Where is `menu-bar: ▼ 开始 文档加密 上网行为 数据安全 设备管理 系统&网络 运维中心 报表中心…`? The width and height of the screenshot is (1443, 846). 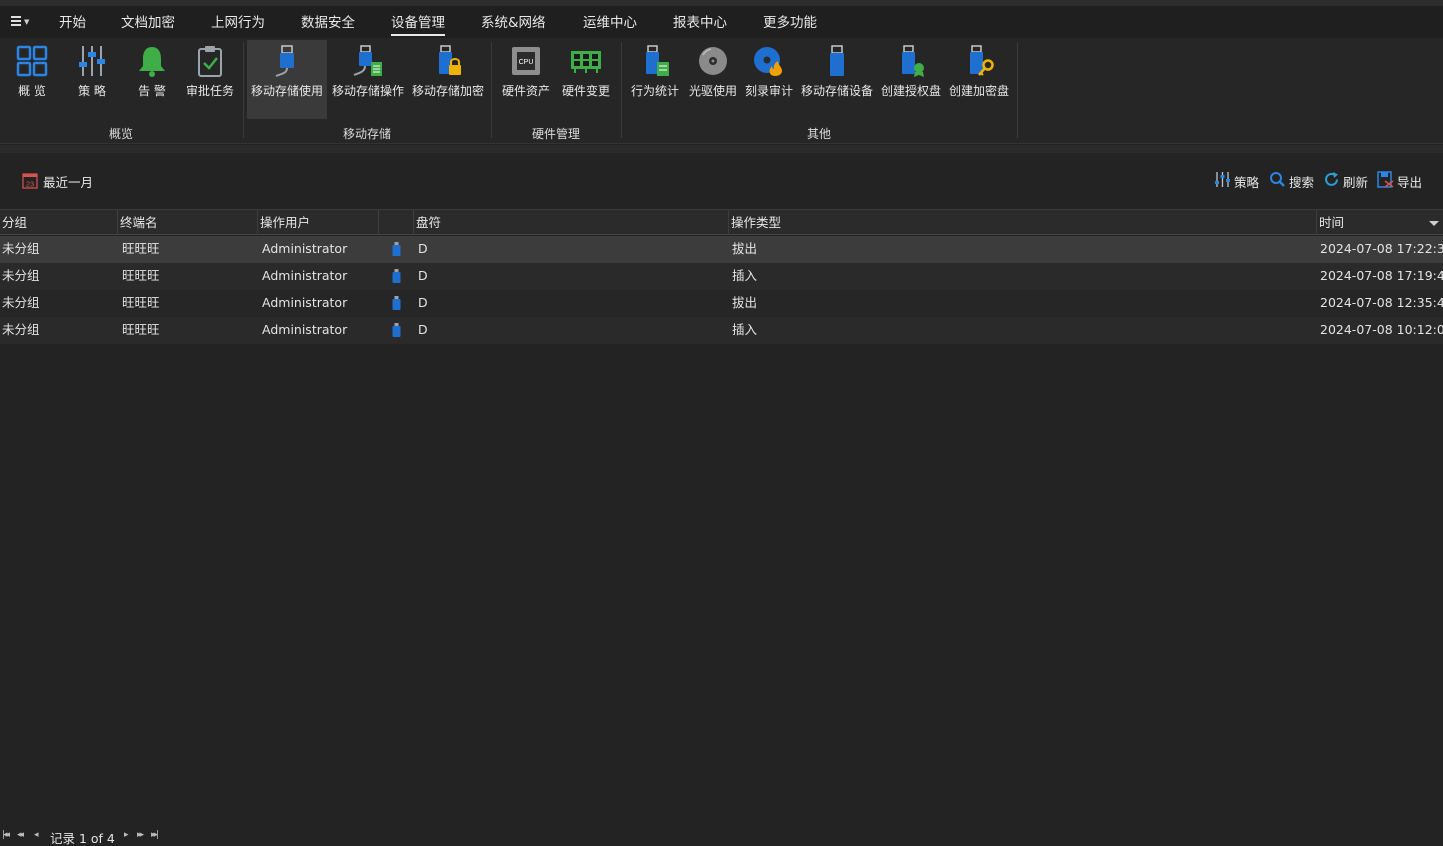 menu-bar: ▼ 开始 文档加密 上网行为 数据安全 设备管理 系统&网络 运维中心 报表中心… is located at coordinates (721, 19).